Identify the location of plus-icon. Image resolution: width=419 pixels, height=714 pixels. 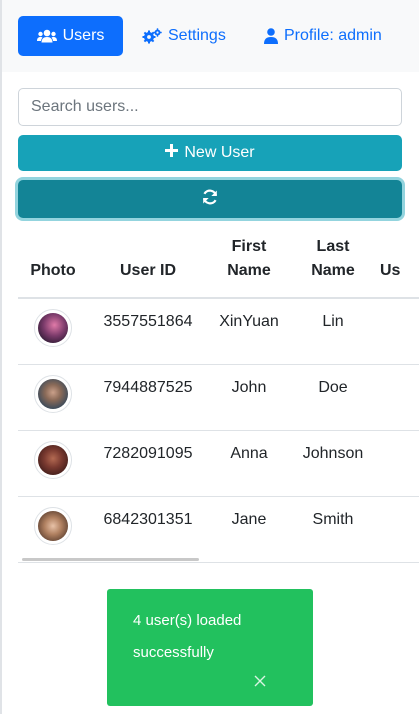
(172, 153).